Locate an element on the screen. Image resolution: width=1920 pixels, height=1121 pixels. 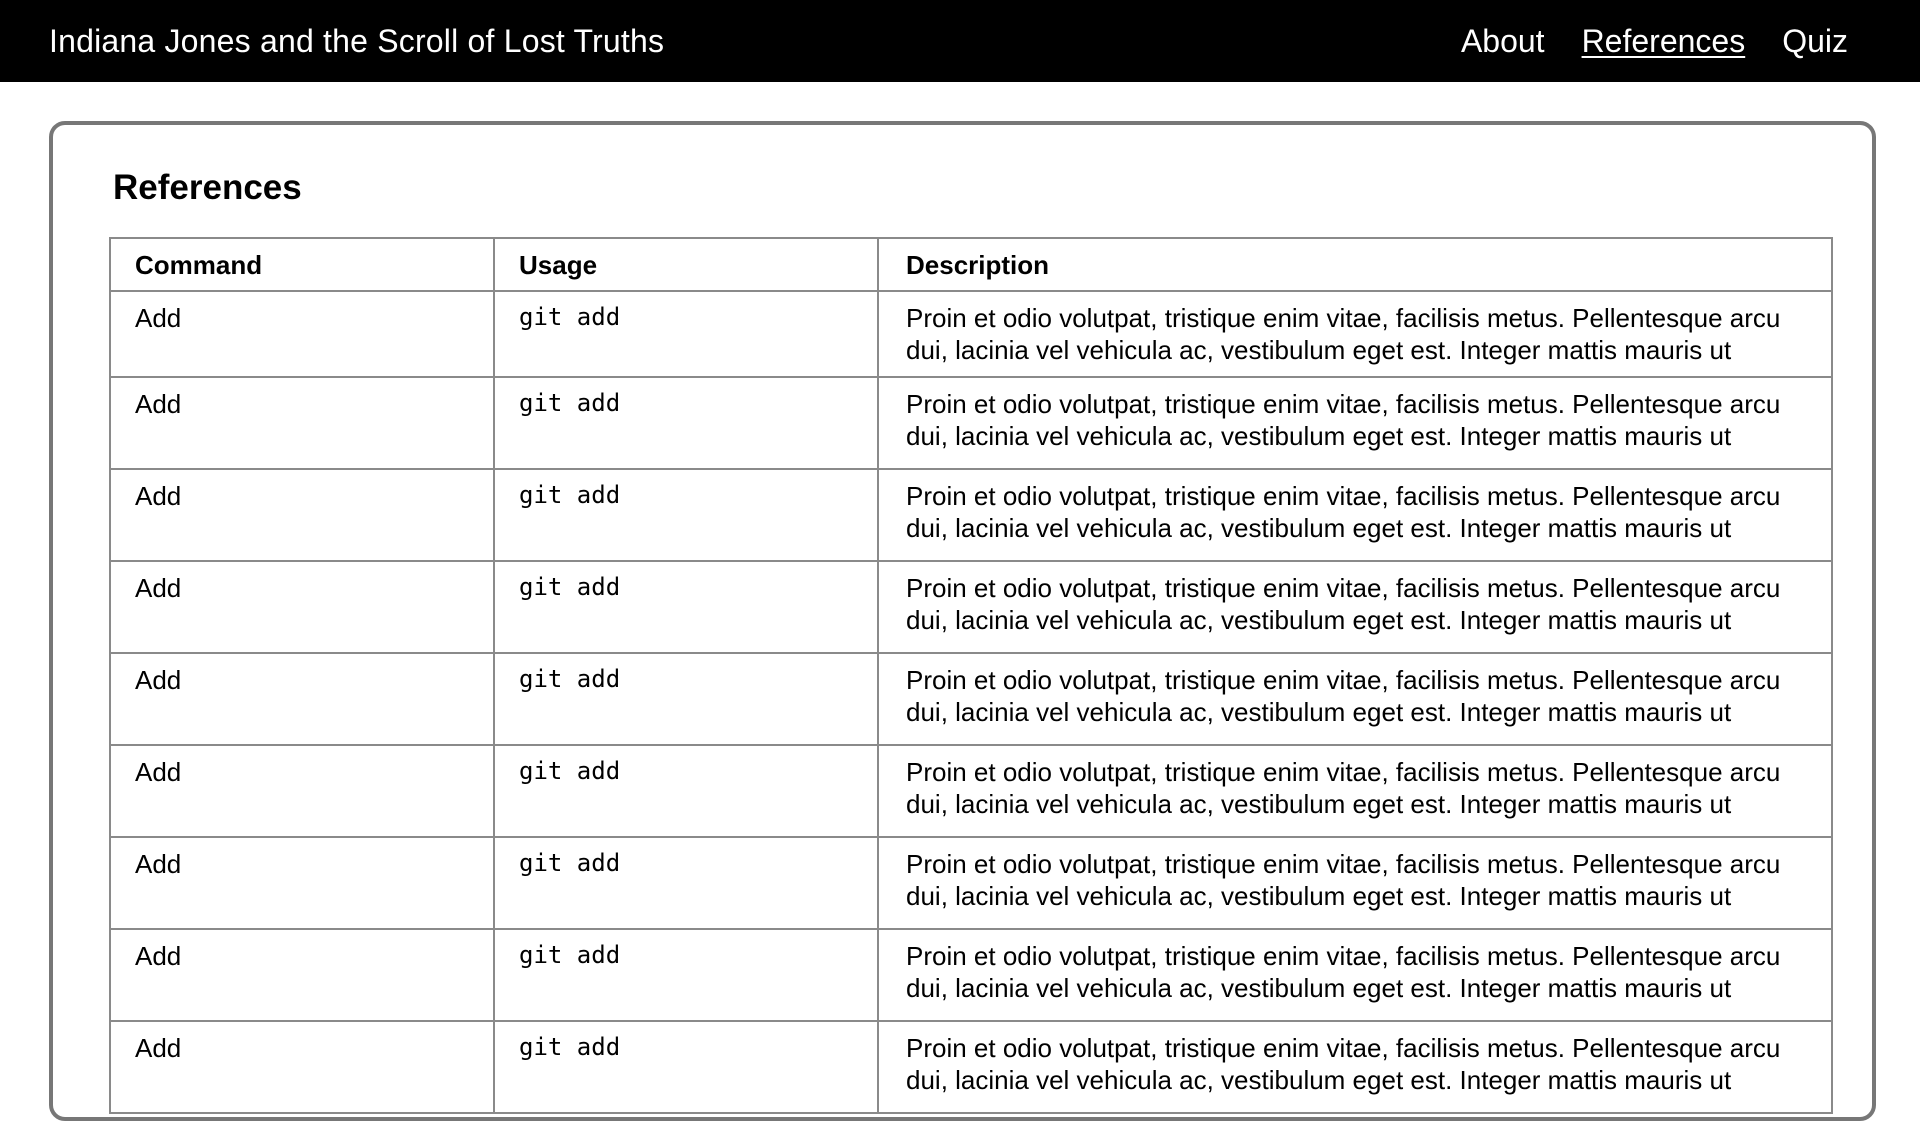
table-header-row: Command Usage Description is located at coordinates (971, 264).